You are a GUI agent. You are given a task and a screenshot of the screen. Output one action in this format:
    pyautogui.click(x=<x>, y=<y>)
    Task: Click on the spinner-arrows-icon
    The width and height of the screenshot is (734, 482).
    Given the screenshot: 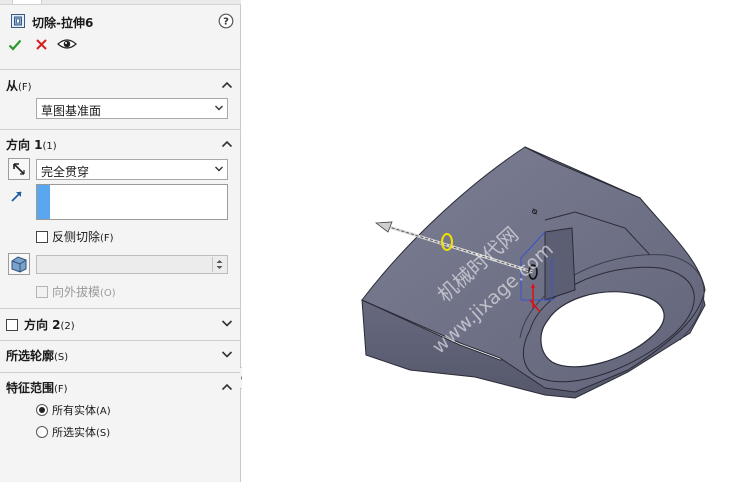 What is the action you would take?
    pyautogui.click(x=219, y=264)
    